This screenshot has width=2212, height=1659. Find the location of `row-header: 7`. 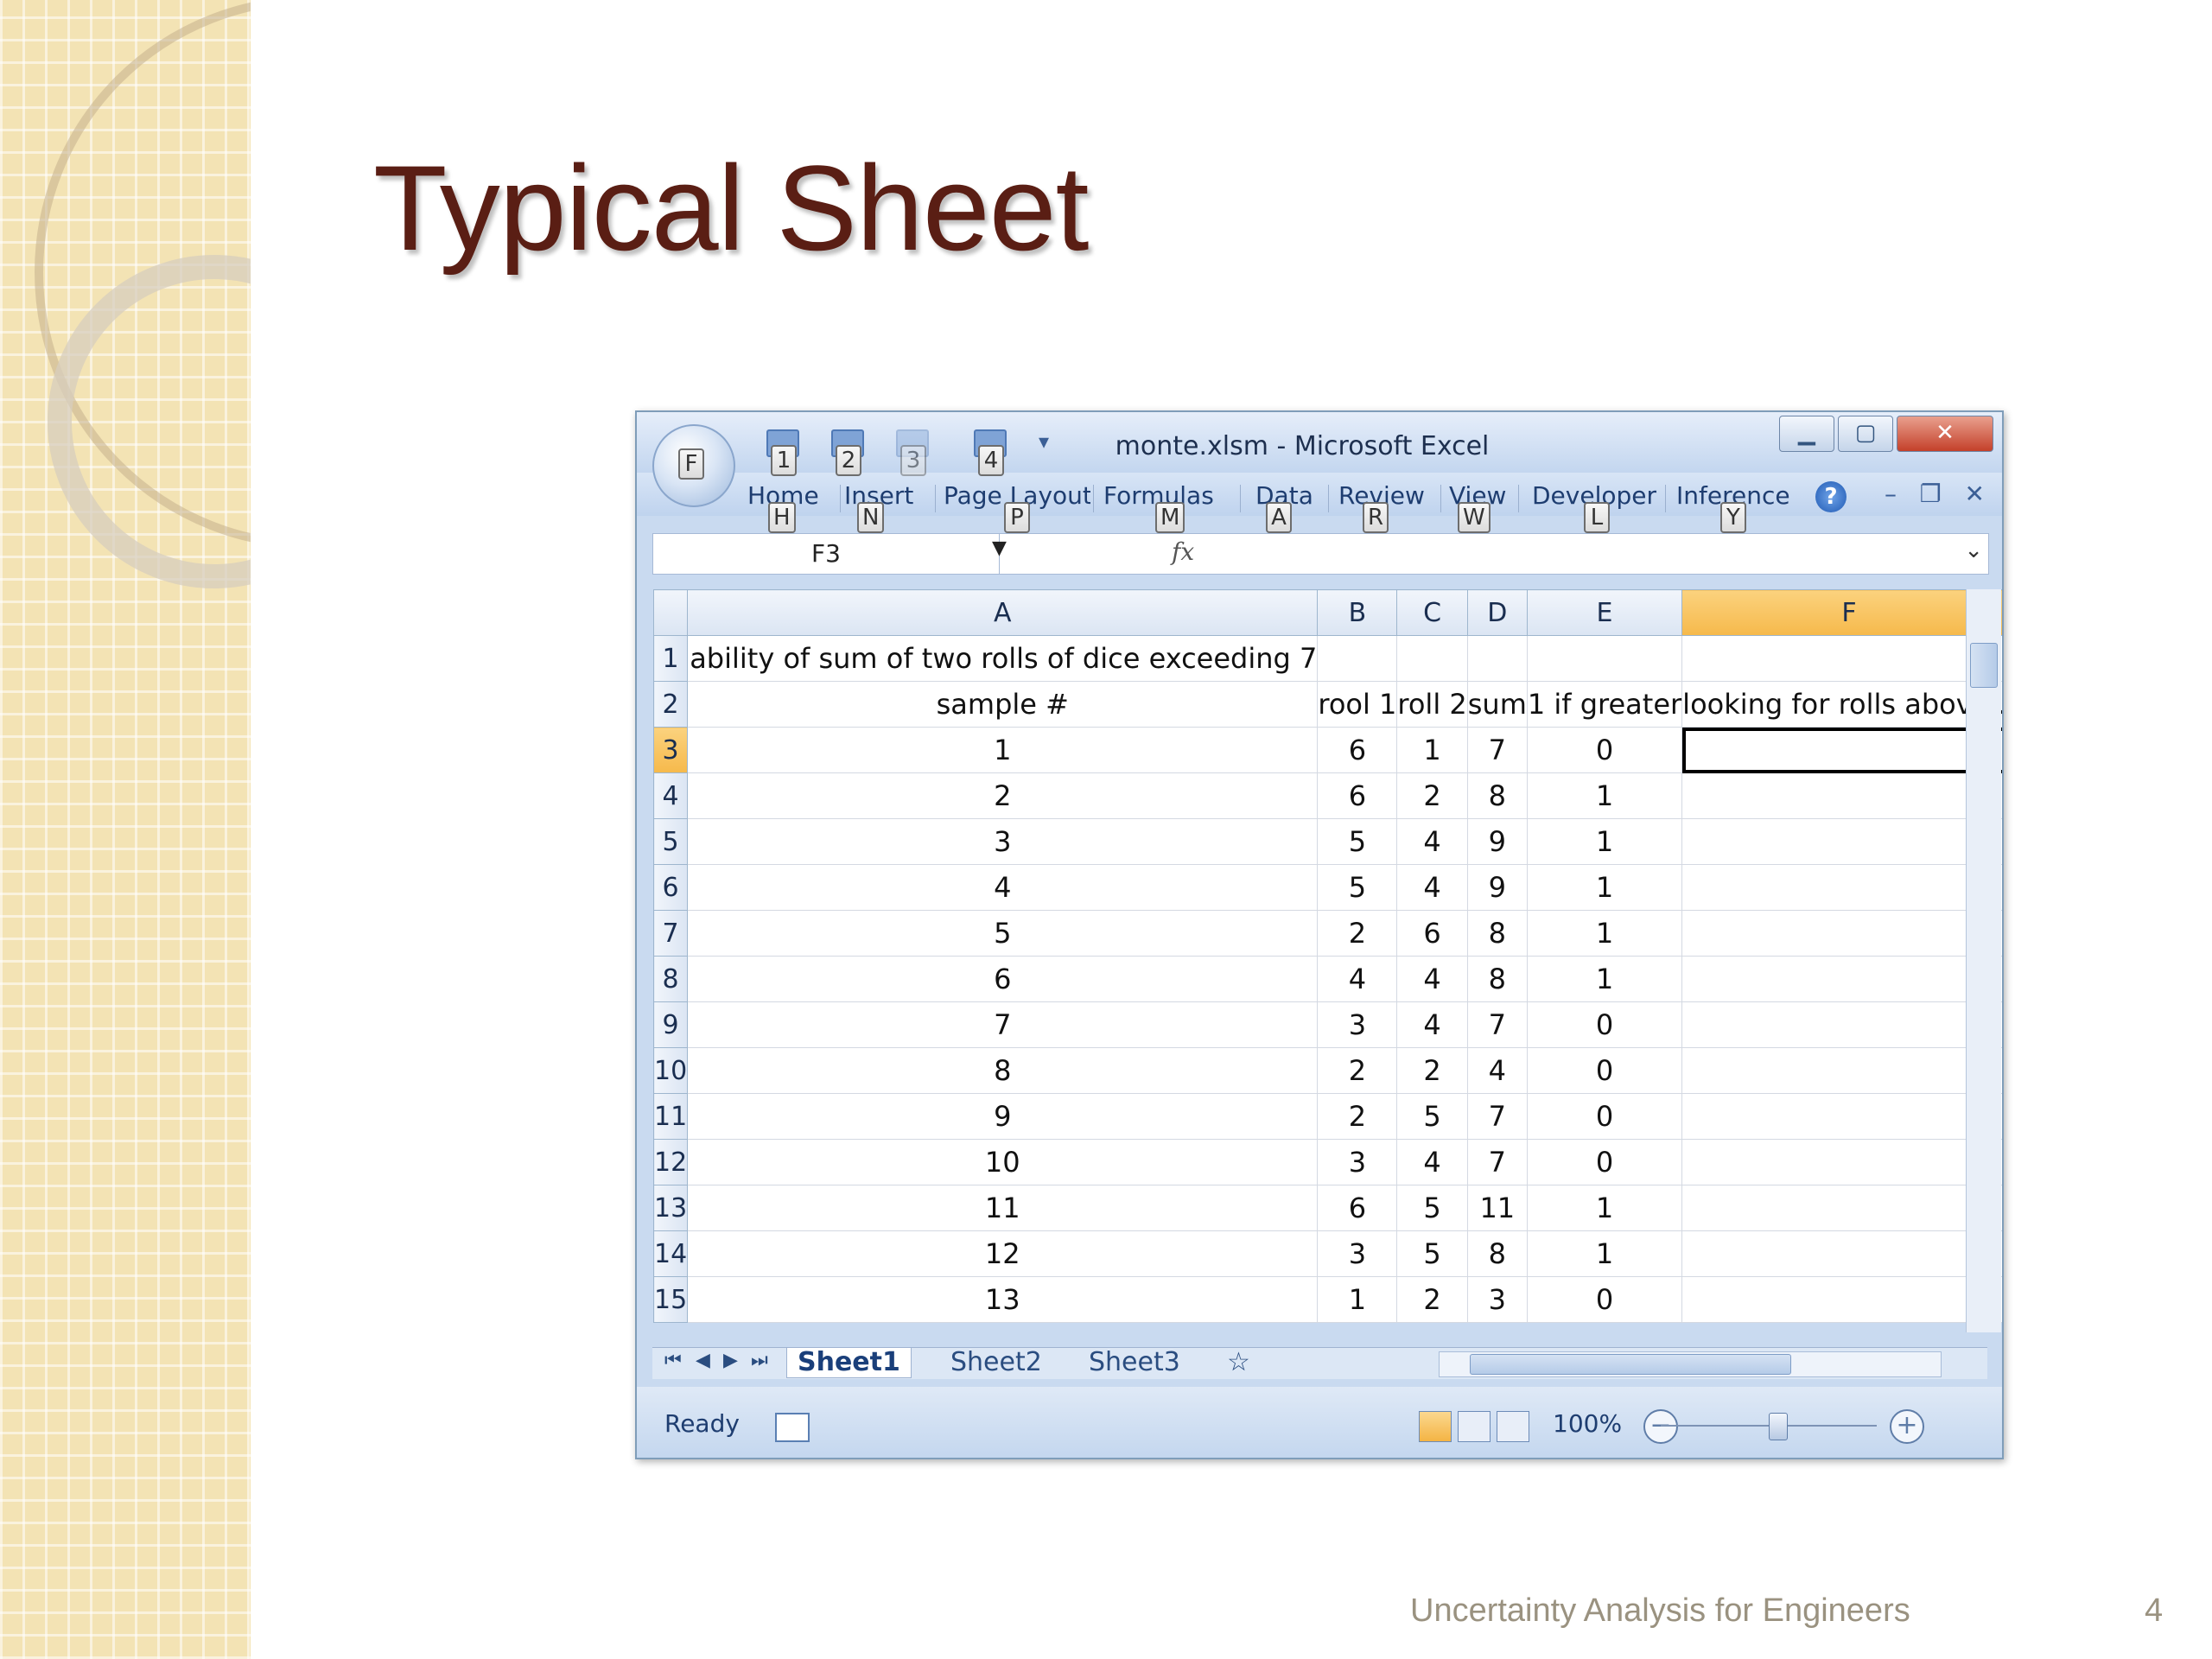

row-header: 7 is located at coordinates (670, 933).